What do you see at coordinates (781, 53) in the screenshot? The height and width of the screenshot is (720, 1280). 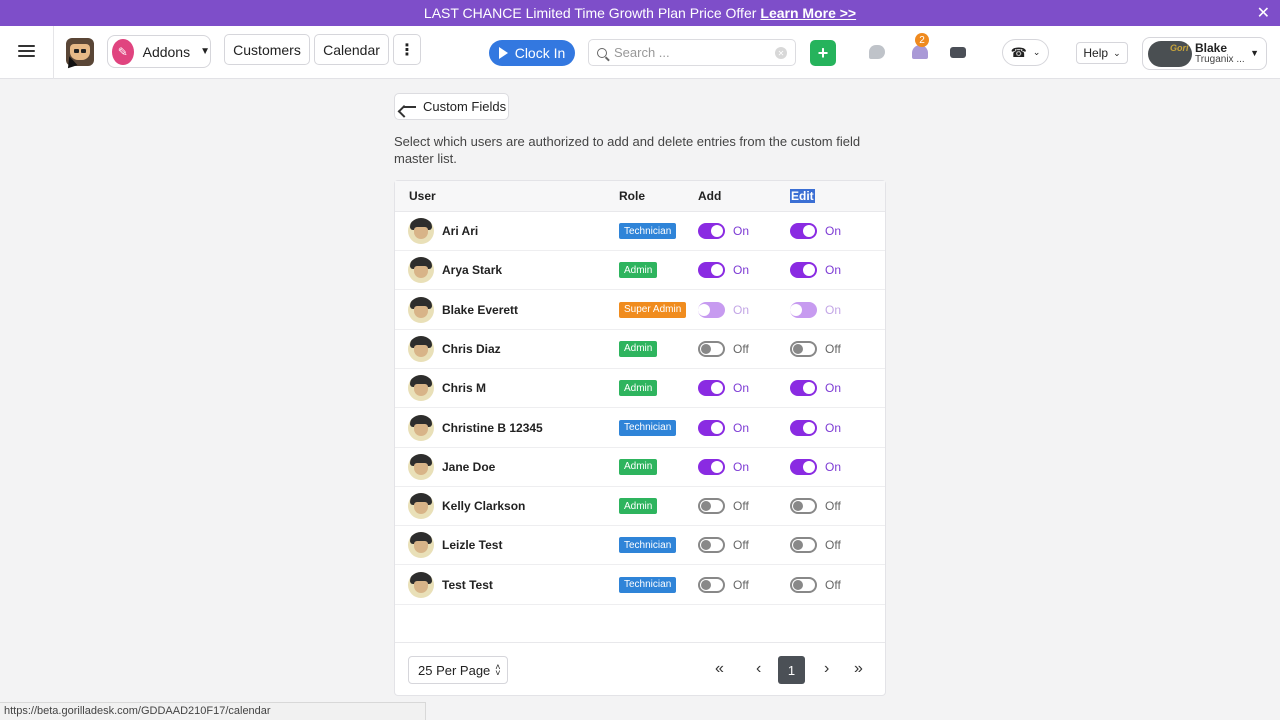 I see `clear-search-icon: ✕` at bounding box center [781, 53].